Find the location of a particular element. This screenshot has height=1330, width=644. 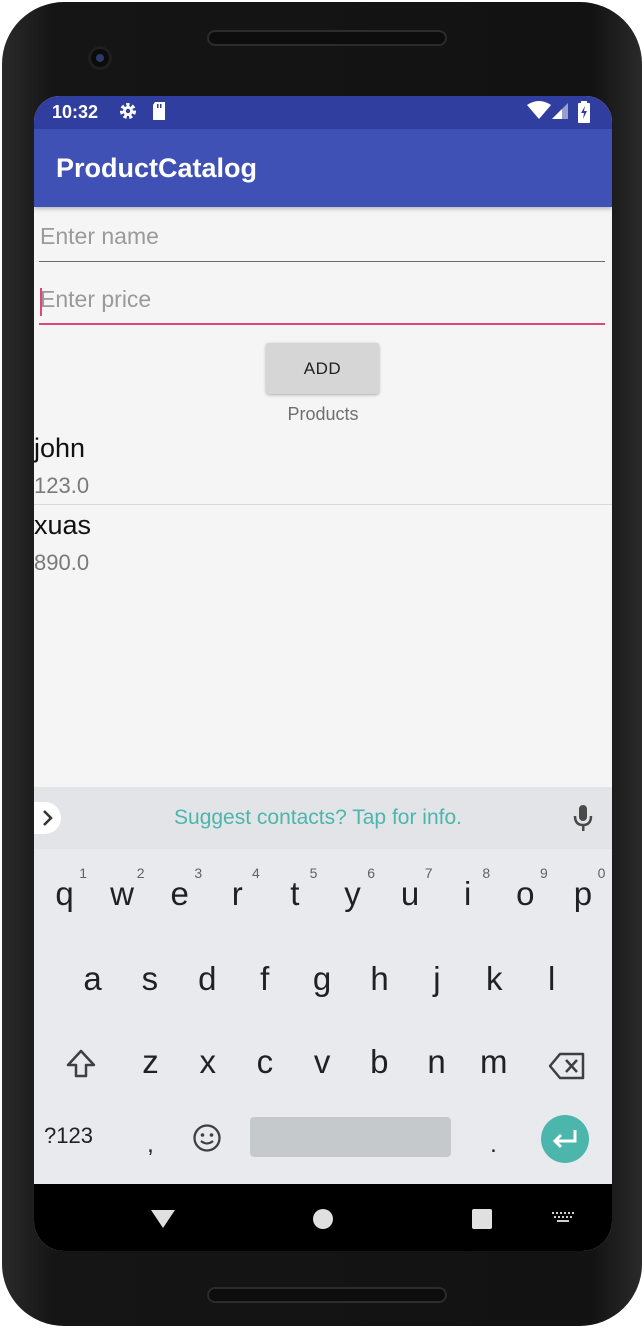

key-c: c is located at coordinates (264, 1062).